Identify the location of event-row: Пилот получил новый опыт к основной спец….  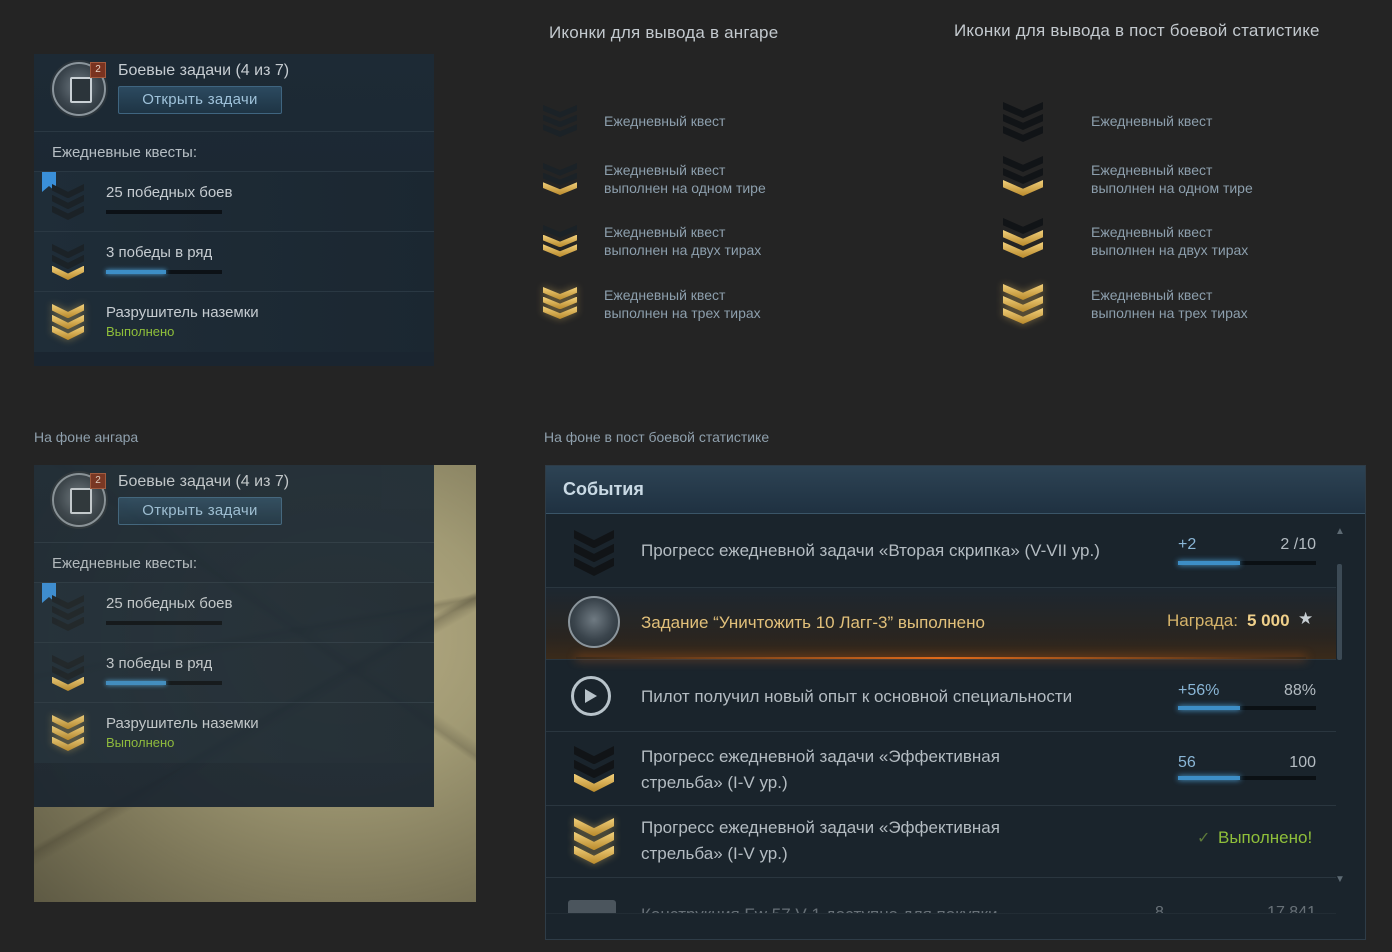
(941, 696).